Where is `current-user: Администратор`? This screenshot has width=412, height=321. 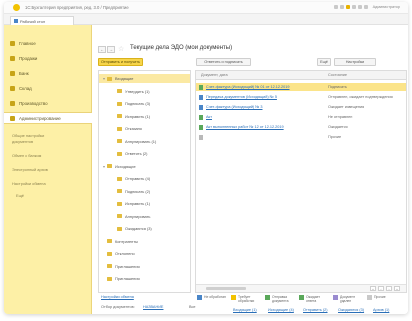
current-user: Администратор is located at coordinates (386, 7).